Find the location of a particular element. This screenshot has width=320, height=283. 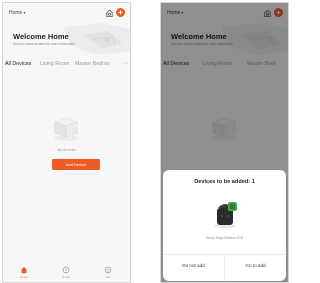

device-name: Smart Plug Outdoor 2CE is located at coordinates (224, 238).